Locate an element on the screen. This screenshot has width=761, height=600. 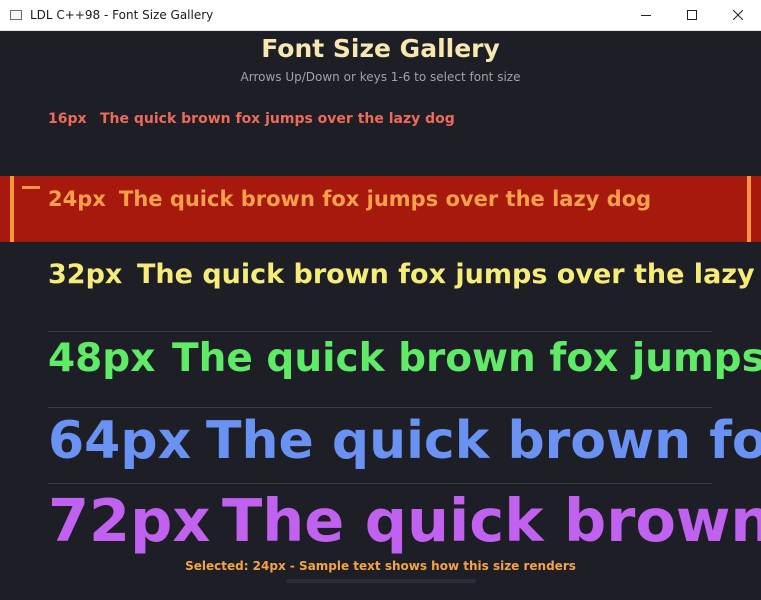
window-title: LDL C++98 - Font Size Gallery is located at coordinates (122, 15).